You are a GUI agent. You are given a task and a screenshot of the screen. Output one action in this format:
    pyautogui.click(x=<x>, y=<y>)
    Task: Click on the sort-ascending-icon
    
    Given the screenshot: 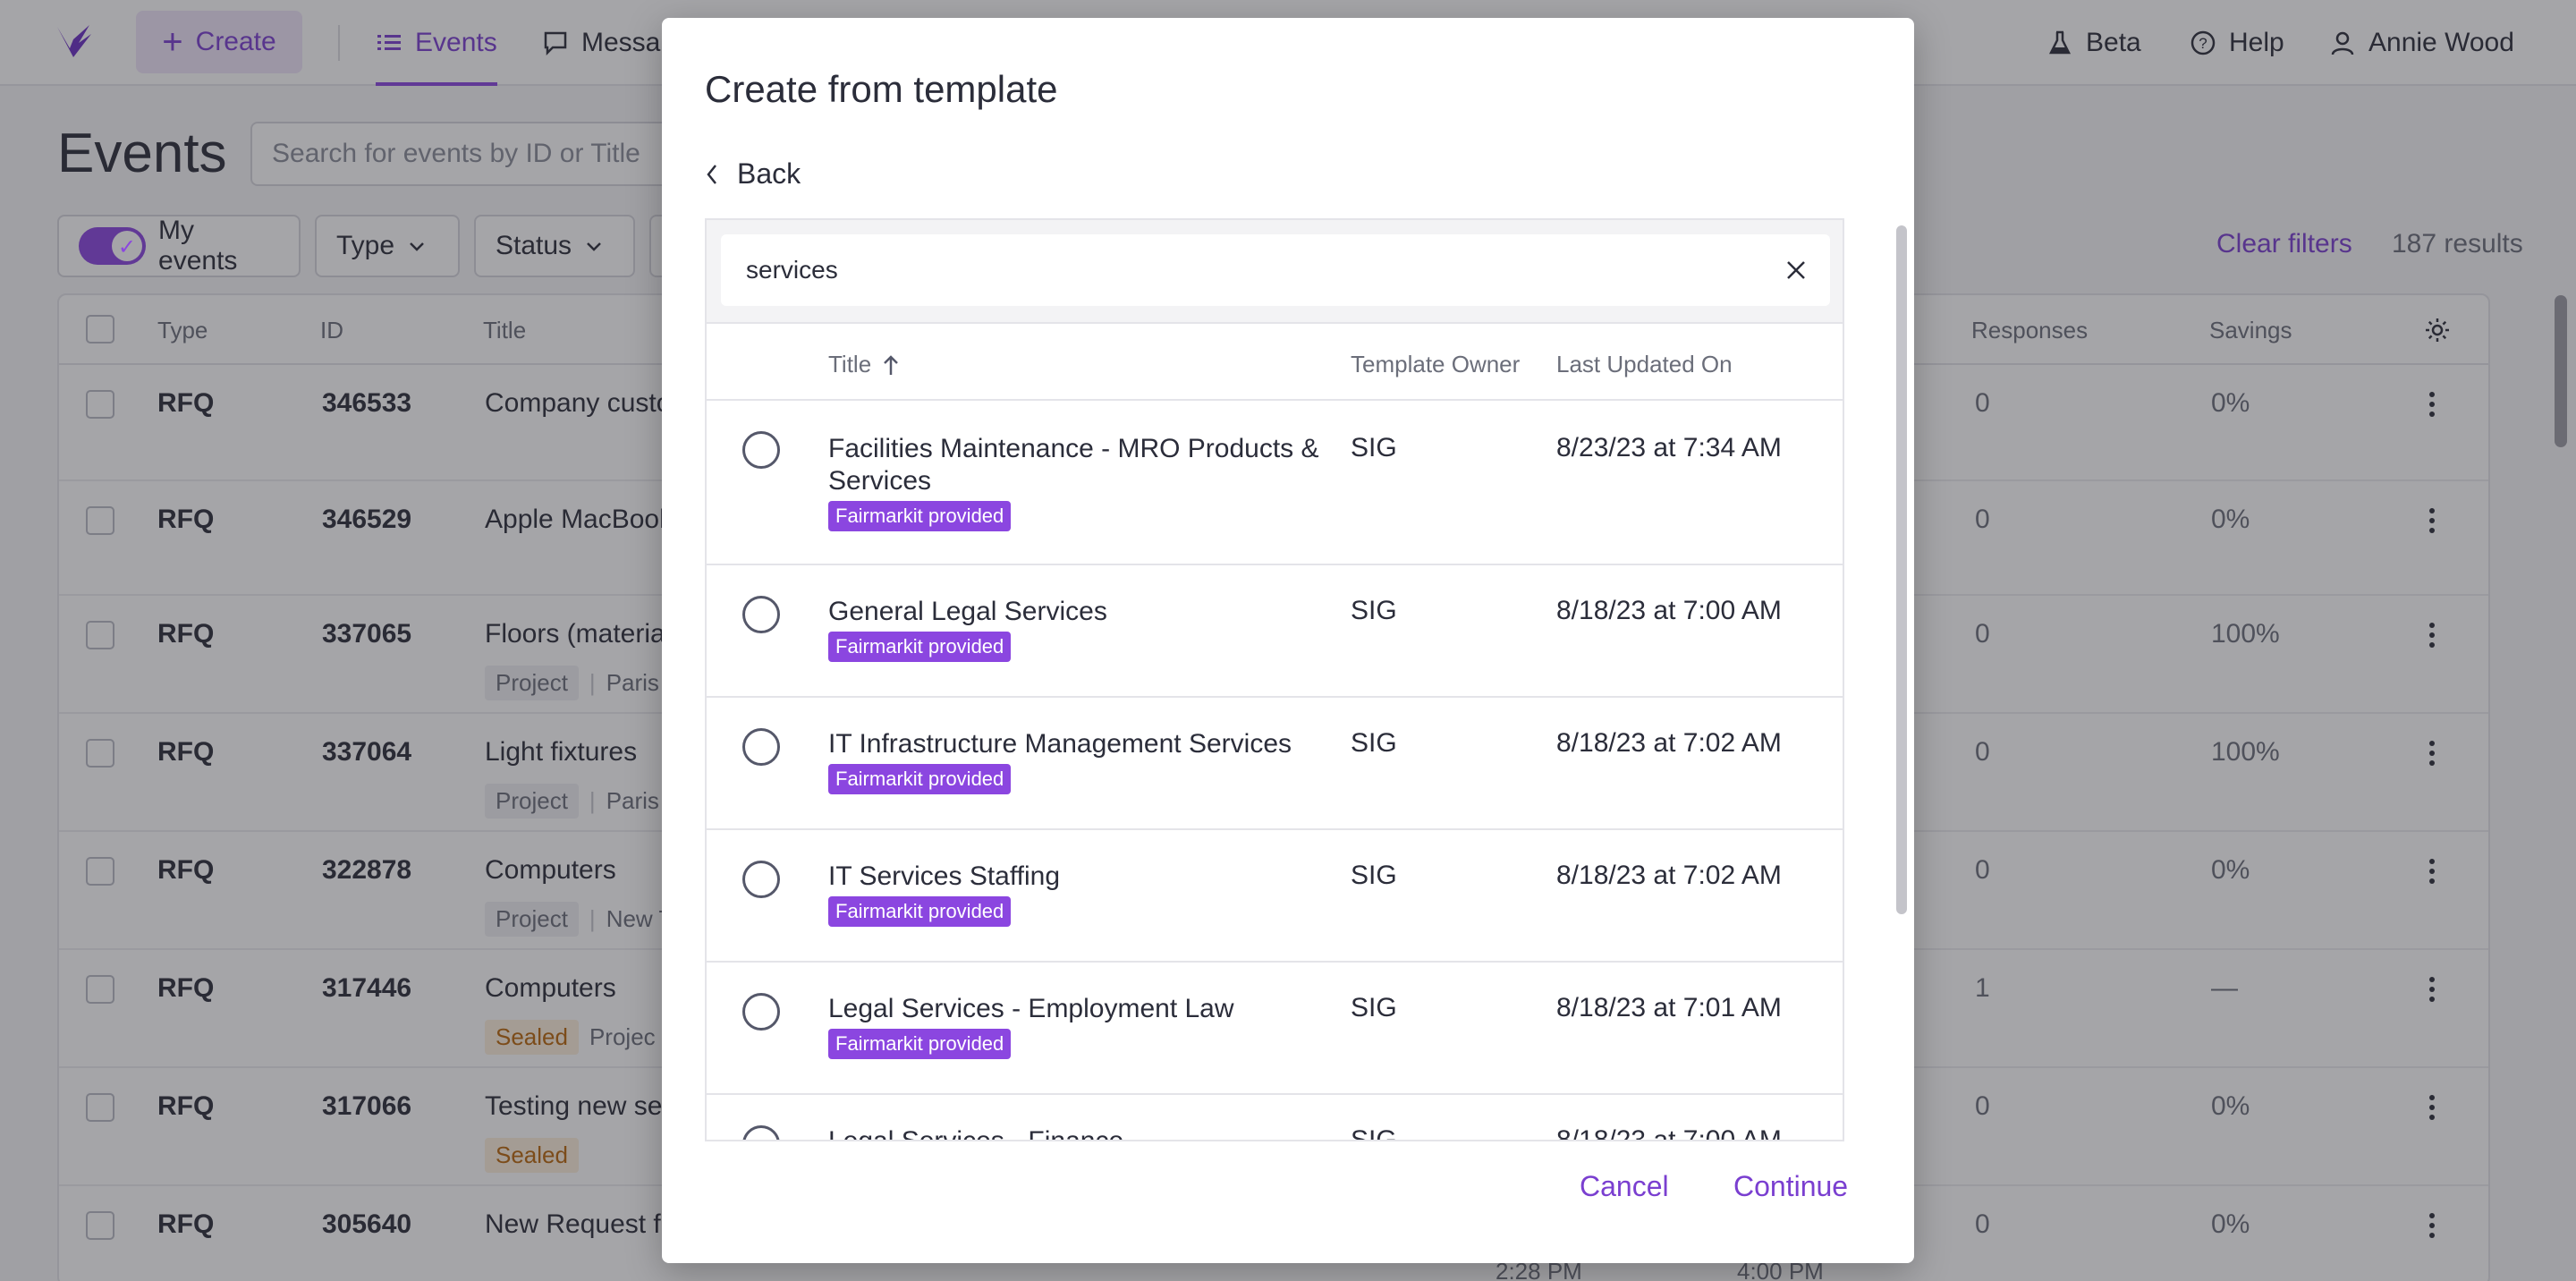 What is the action you would take?
    pyautogui.click(x=891, y=364)
    